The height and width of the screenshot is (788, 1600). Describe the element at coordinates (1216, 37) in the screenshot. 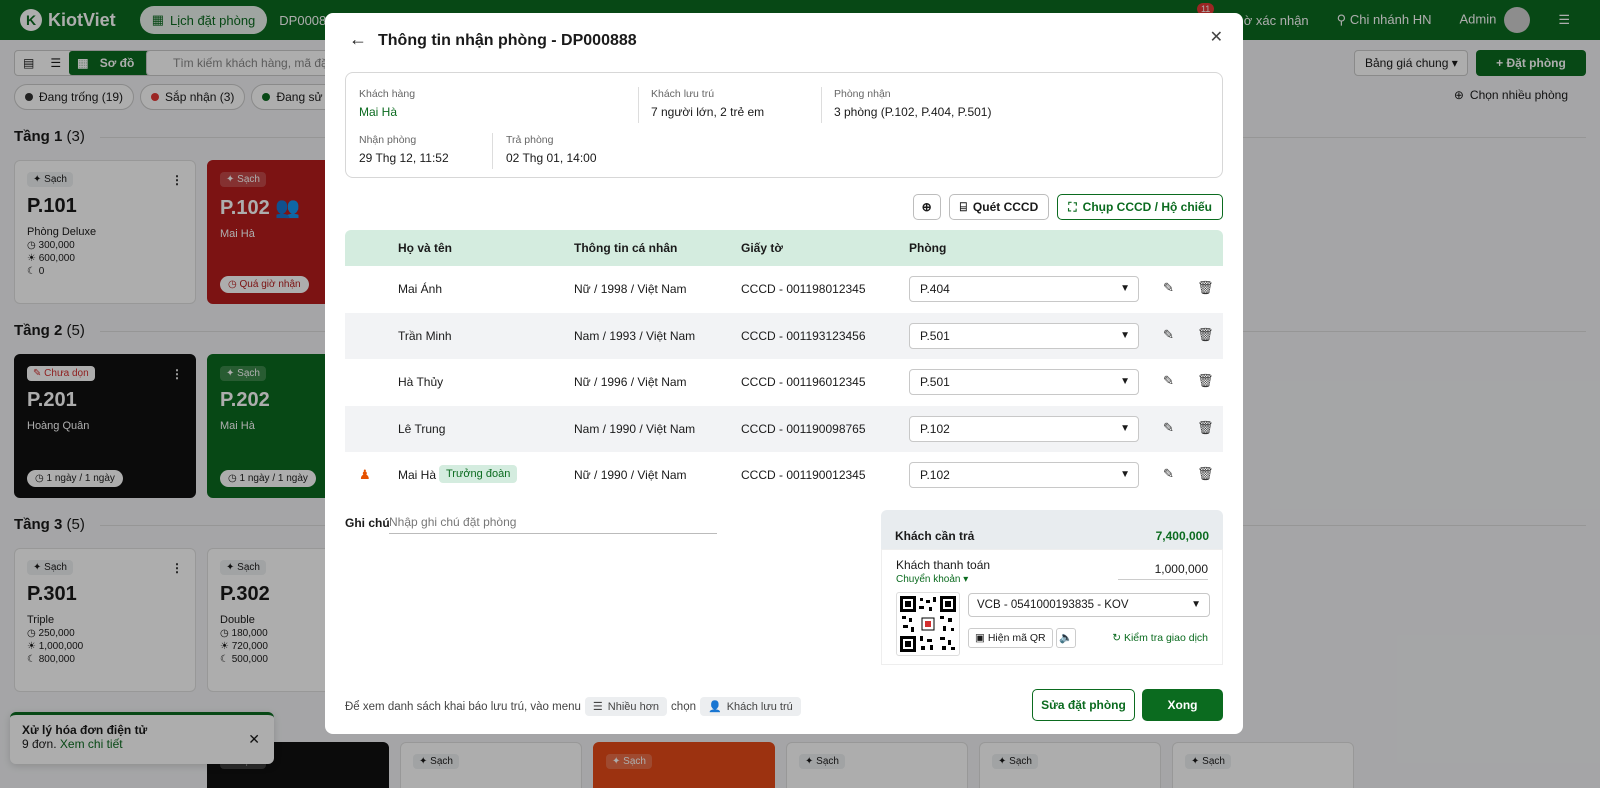

I see `close-icon: ✕` at that location.